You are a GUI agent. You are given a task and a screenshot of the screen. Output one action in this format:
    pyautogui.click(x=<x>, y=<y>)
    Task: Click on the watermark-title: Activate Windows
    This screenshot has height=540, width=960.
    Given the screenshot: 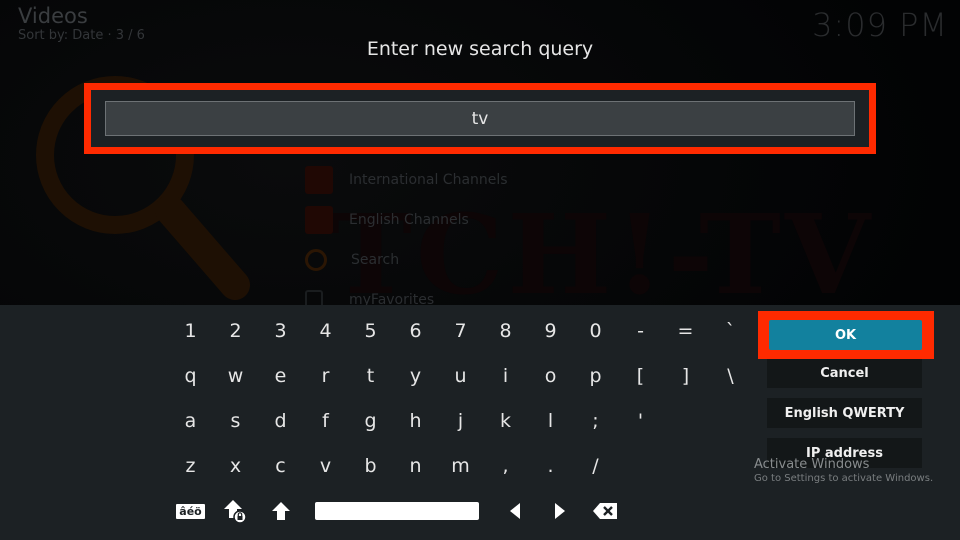 What is the action you would take?
    pyautogui.click(x=812, y=464)
    